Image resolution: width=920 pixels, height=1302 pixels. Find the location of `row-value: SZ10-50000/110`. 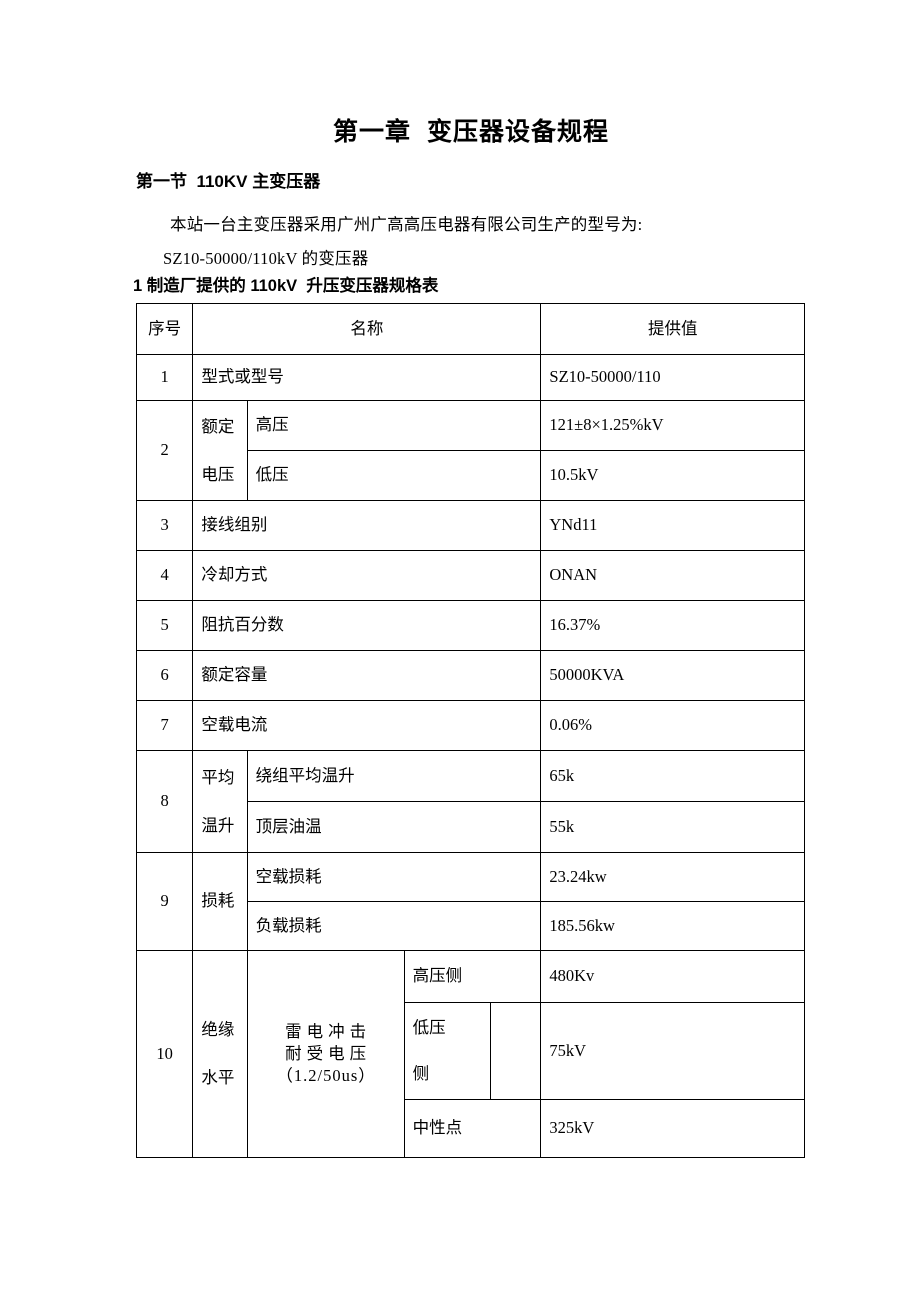

row-value: SZ10-50000/110 is located at coordinates (672, 377).